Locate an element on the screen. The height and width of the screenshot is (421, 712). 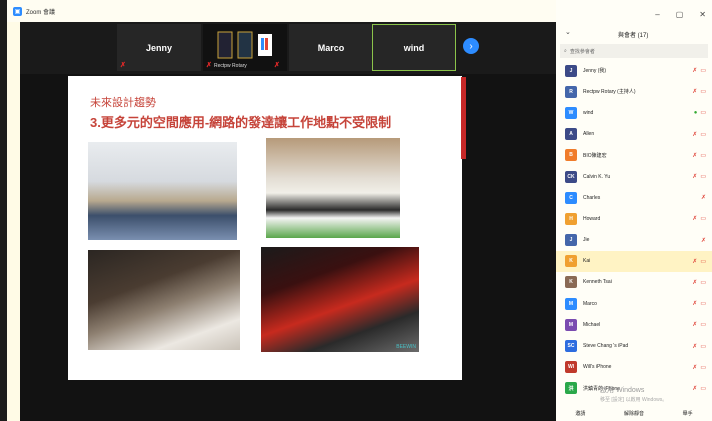
participant-avatar: B is located at coordinates (571, 155).